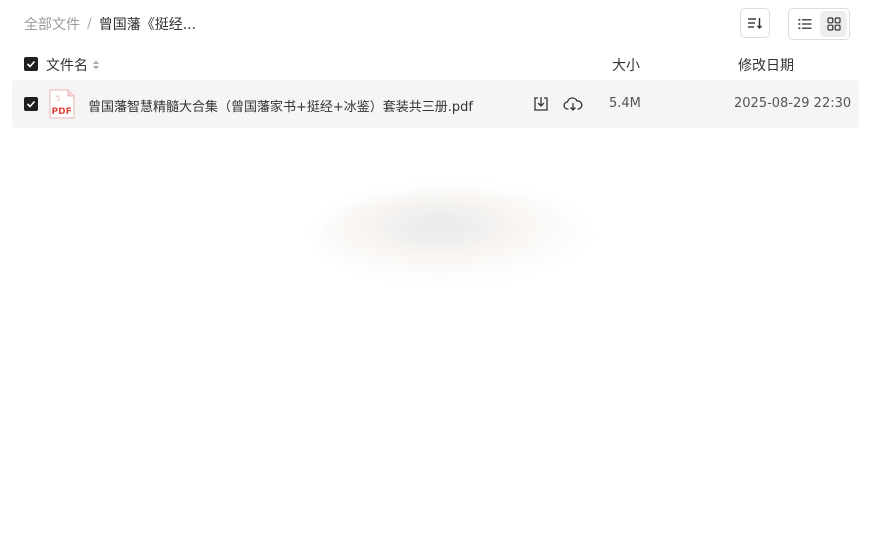 Image resolution: width=874 pixels, height=538 pixels. What do you see at coordinates (62, 112) in the screenshot?
I see `svg-text: PDF` at bounding box center [62, 112].